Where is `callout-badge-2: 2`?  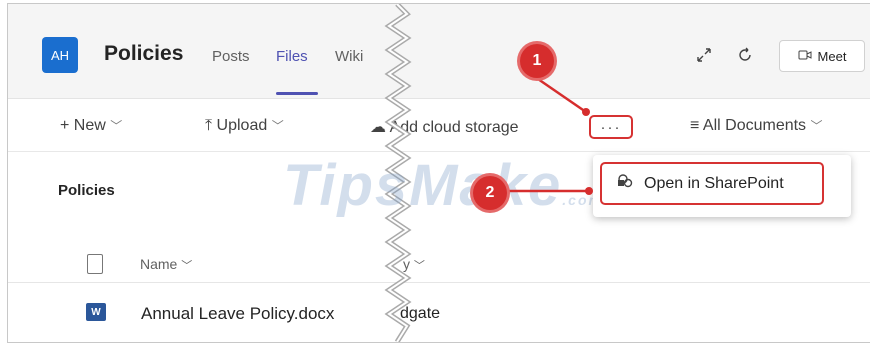
callout-badge-2: 2 is located at coordinates (490, 193).